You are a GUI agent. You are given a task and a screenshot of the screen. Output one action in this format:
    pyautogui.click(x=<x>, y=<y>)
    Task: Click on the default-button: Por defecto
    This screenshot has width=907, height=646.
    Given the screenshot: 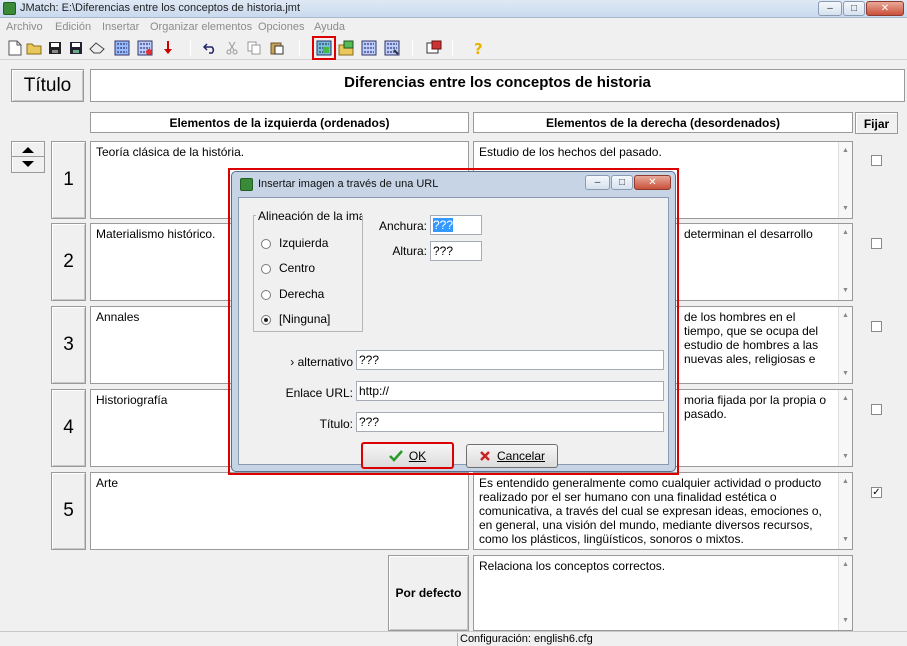 What is the action you would take?
    pyautogui.click(x=428, y=593)
    